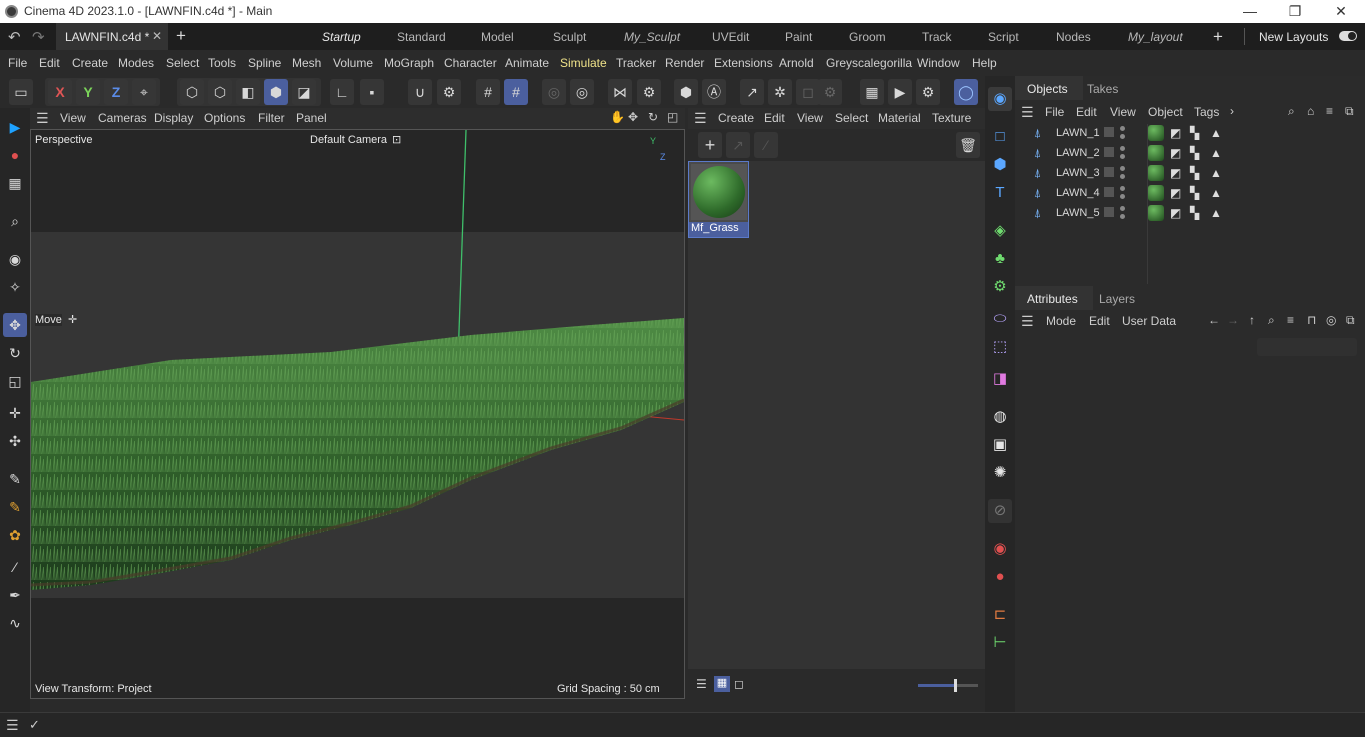 The height and width of the screenshot is (737, 1365). Describe the element at coordinates (569, 37) in the screenshot. I see `layout-tab-sculpt: Sculpt` at that location.